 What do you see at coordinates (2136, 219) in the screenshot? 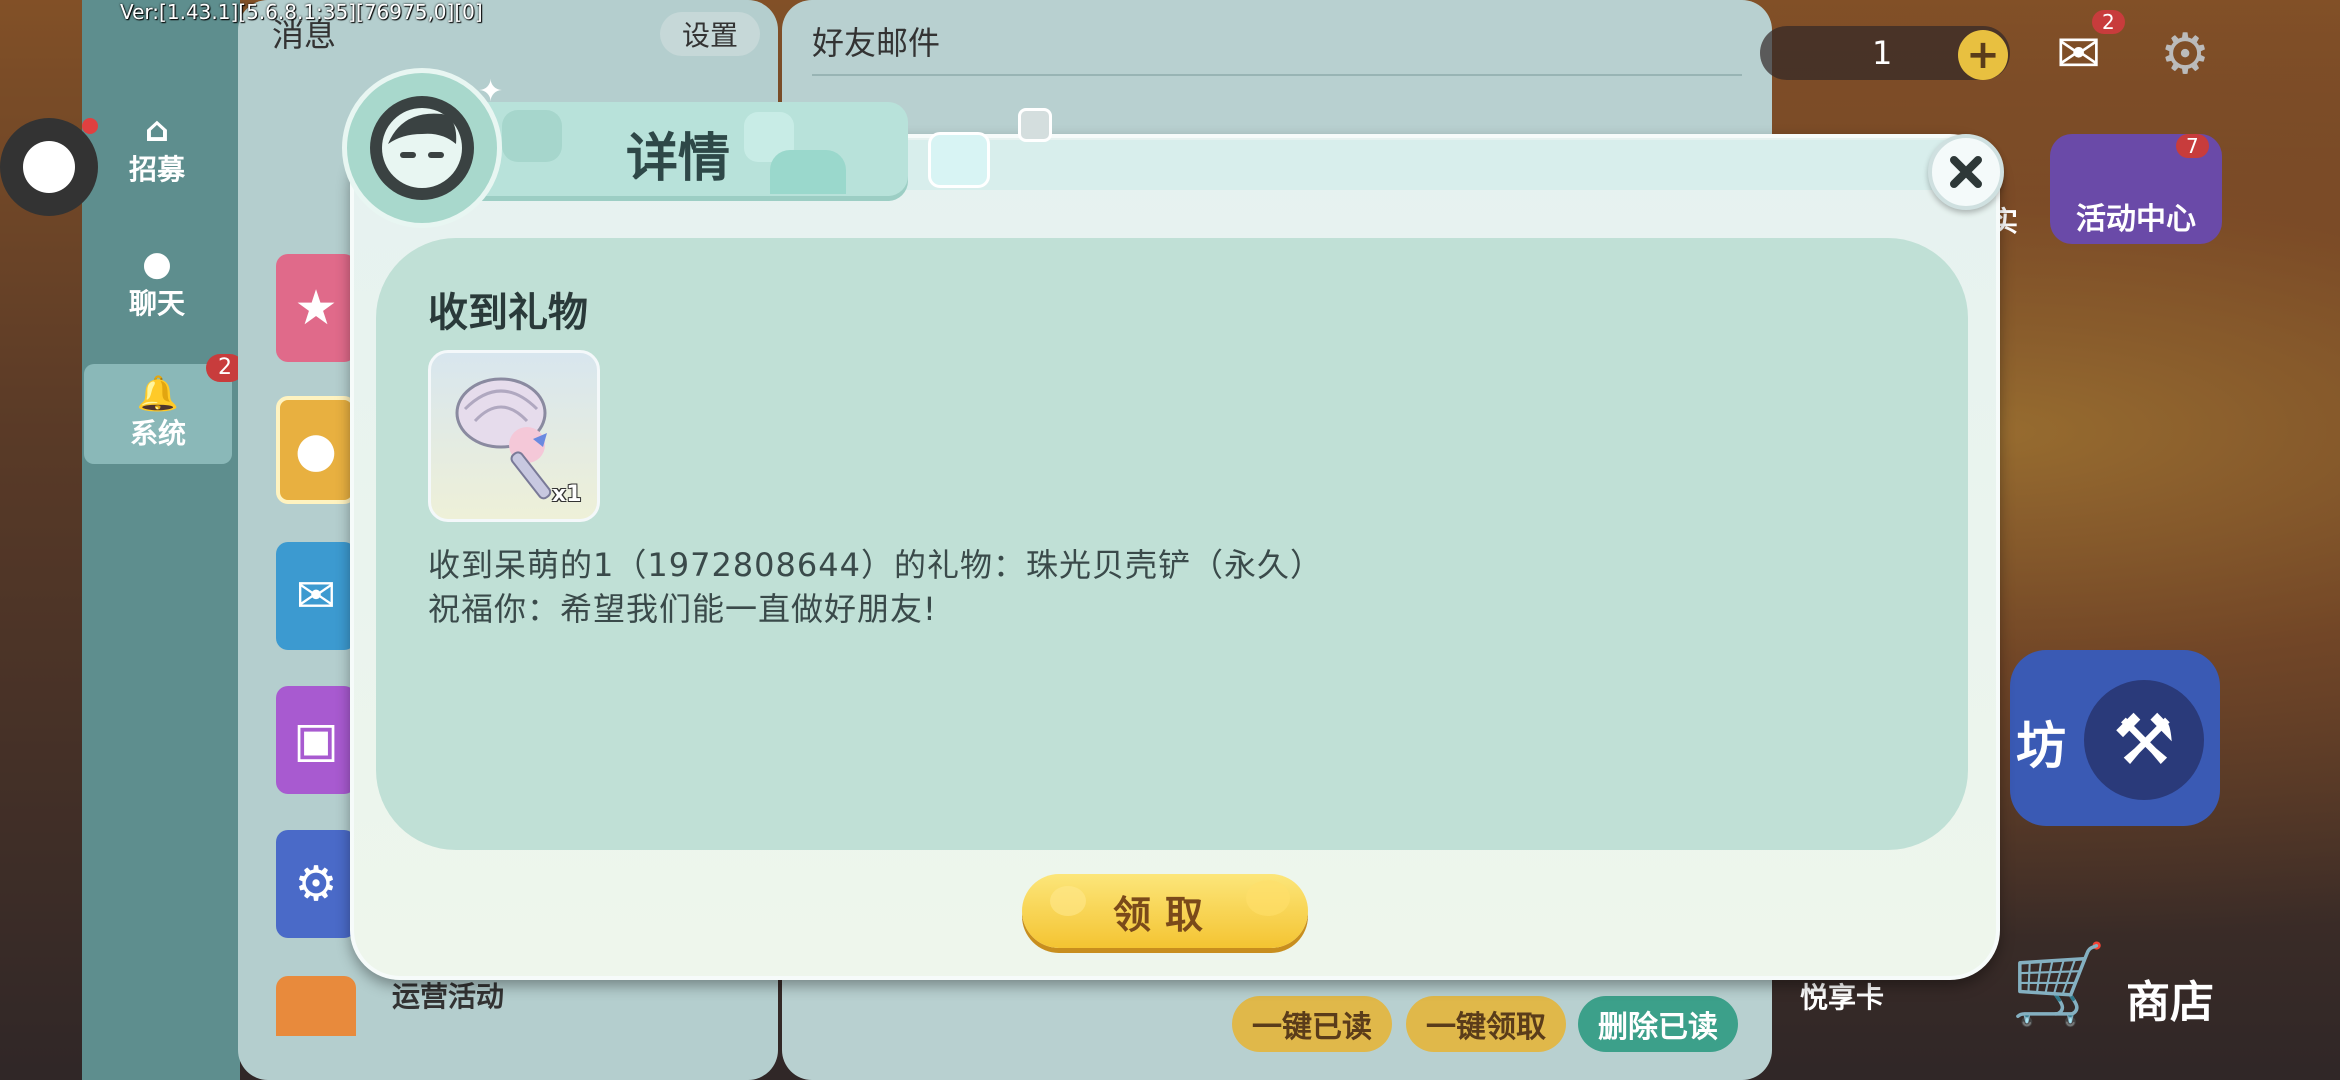
I see `event-center-label: 活动中心` at bounding box center [2136, 219].